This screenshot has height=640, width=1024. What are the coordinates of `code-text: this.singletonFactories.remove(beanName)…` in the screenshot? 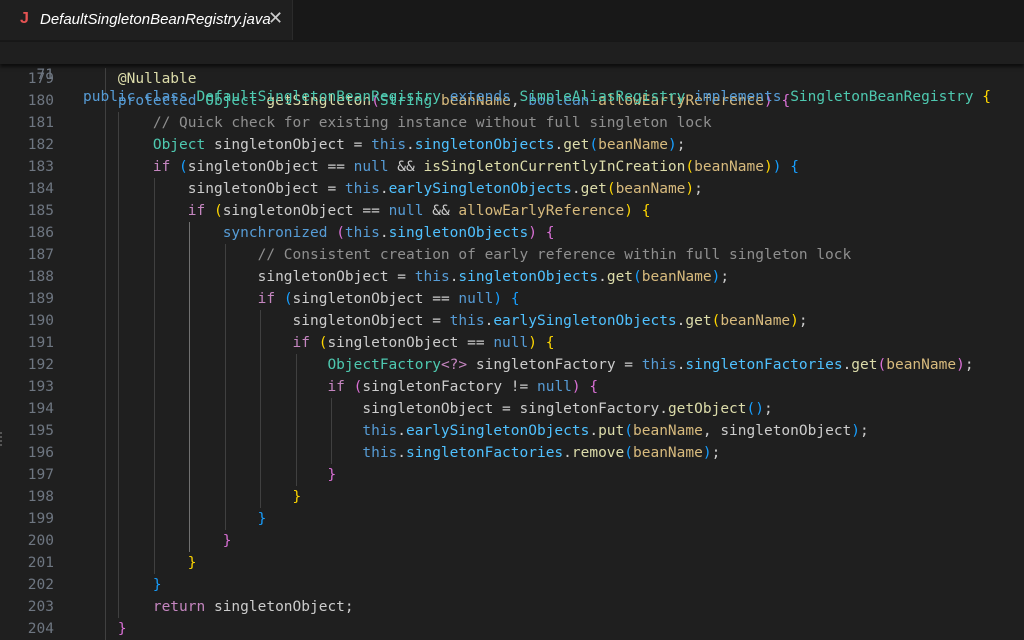 It's located at (401, 453).